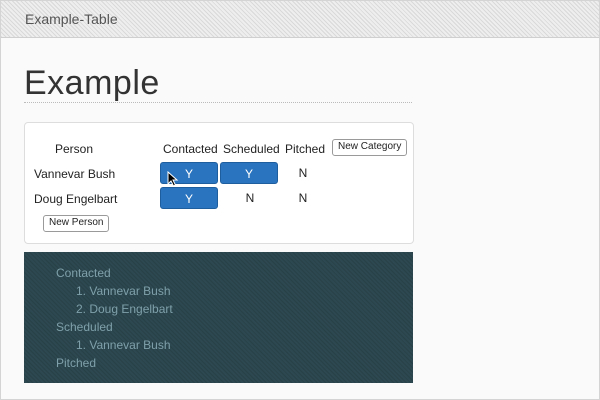 The width and height of the screenshot is (600, 400). Describe the element at coordinates (71, 19) in the screenshot. I see `window-title: Example-Table` at that location.